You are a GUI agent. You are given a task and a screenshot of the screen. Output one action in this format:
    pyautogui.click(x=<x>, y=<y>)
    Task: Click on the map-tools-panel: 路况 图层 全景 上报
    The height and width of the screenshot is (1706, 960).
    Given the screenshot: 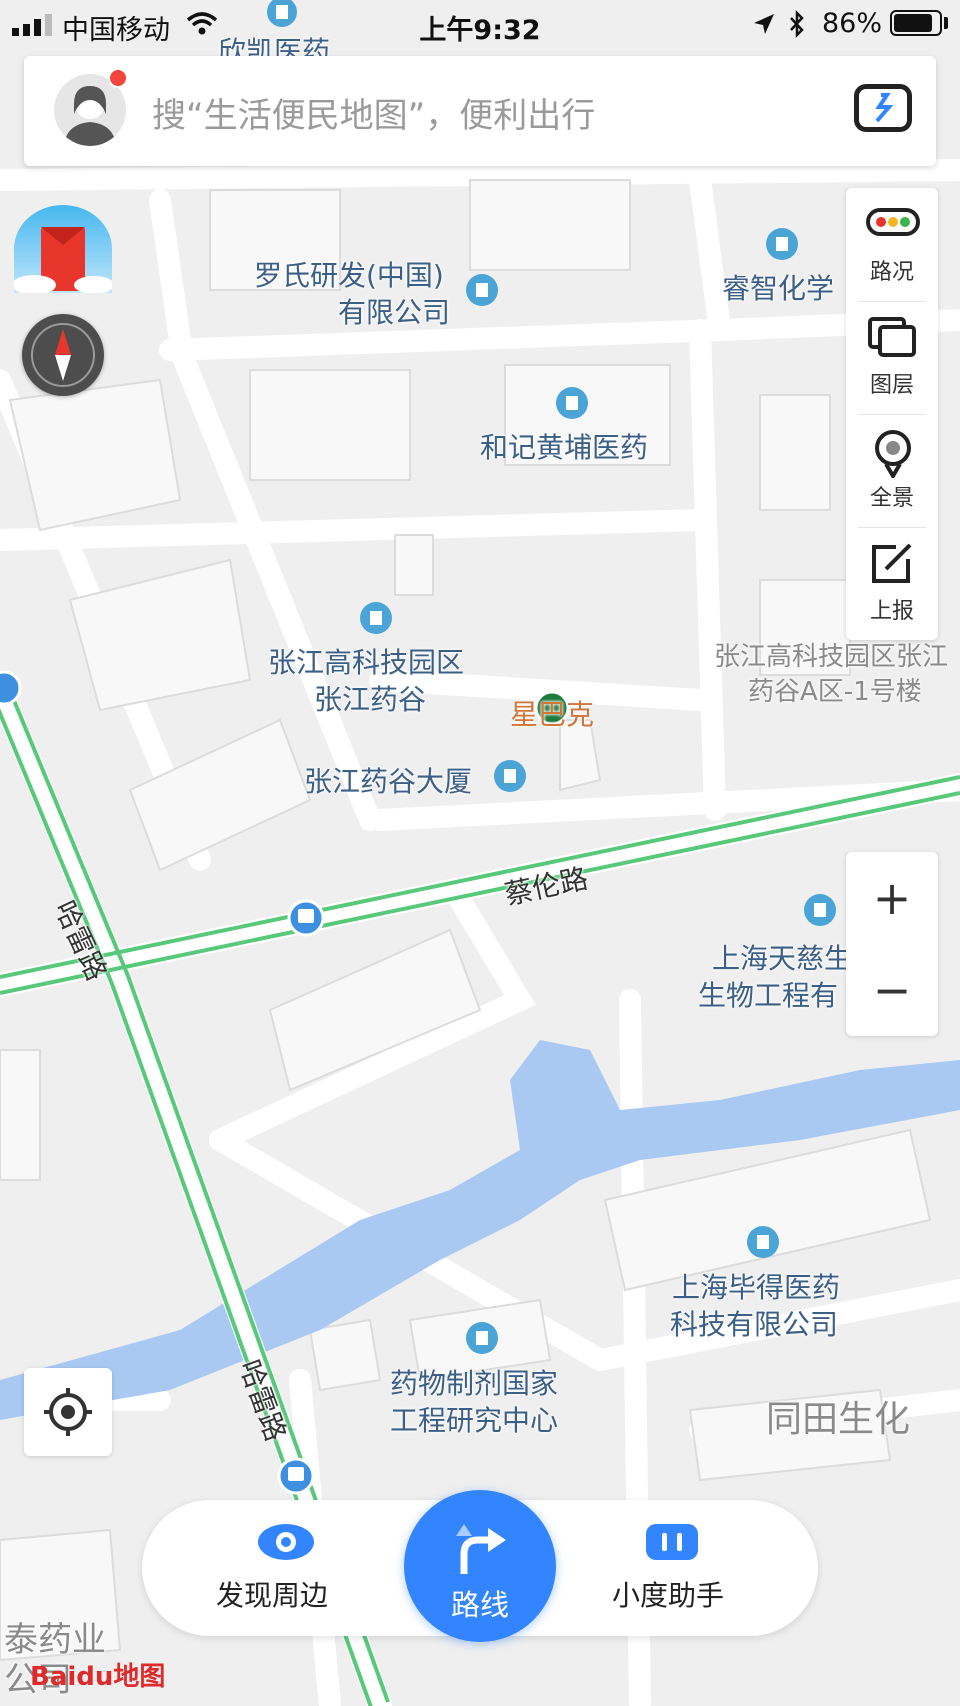 What is the action you would take?
    pyautogui.click(x=892, y=414)
    